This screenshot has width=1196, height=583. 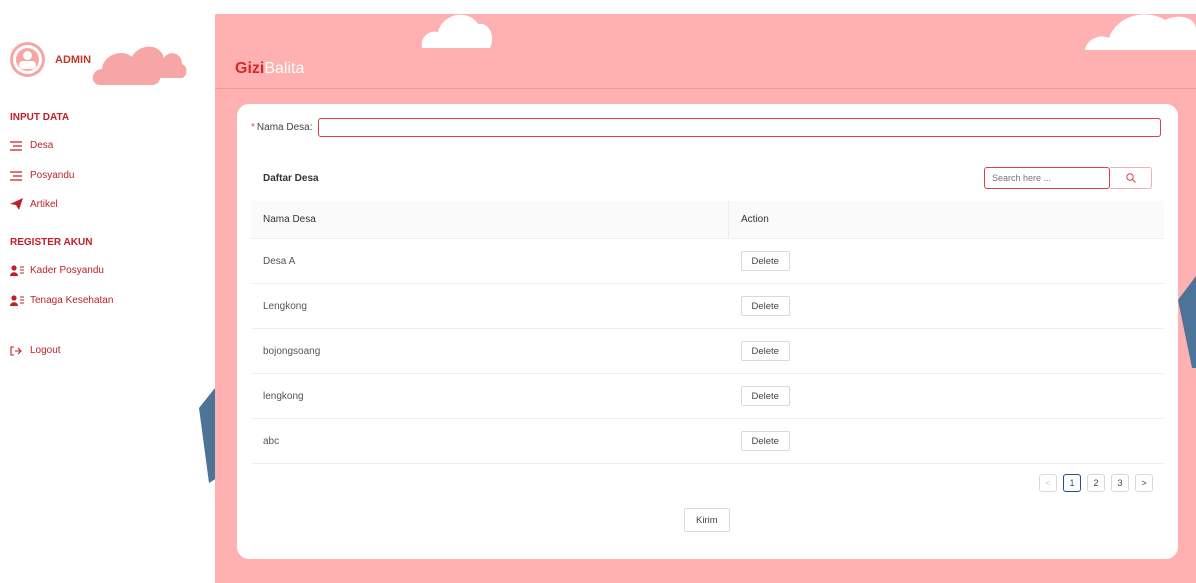 What do you see at coordinates (51, 242) in the screenshot?
I see `section-register-akun: REGISTER AKUN` at bounding box center [51, 242].